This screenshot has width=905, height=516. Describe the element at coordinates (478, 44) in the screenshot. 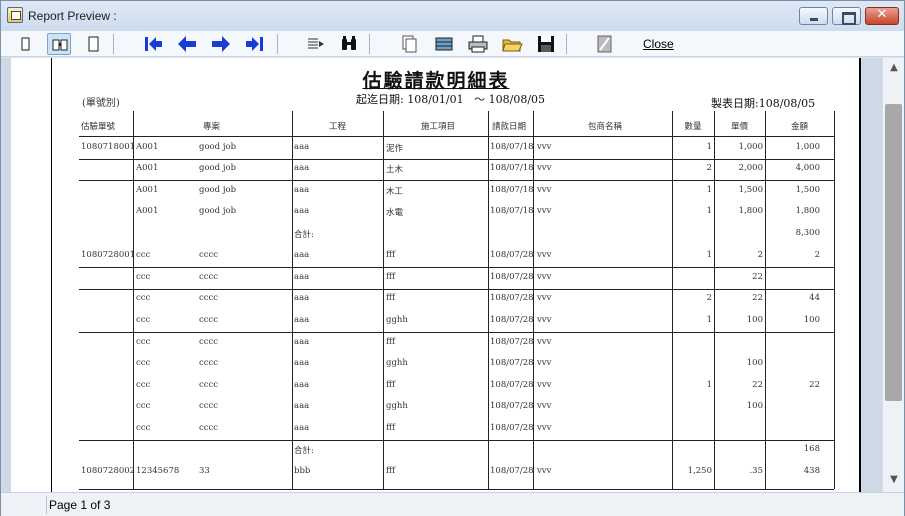

I see `print-icon` at that location.